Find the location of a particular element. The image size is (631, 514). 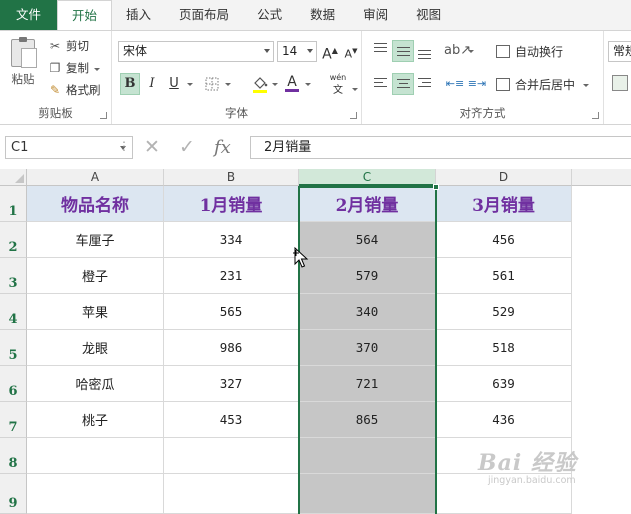

cell-b7: 453 is located at coordinates (231, 420).